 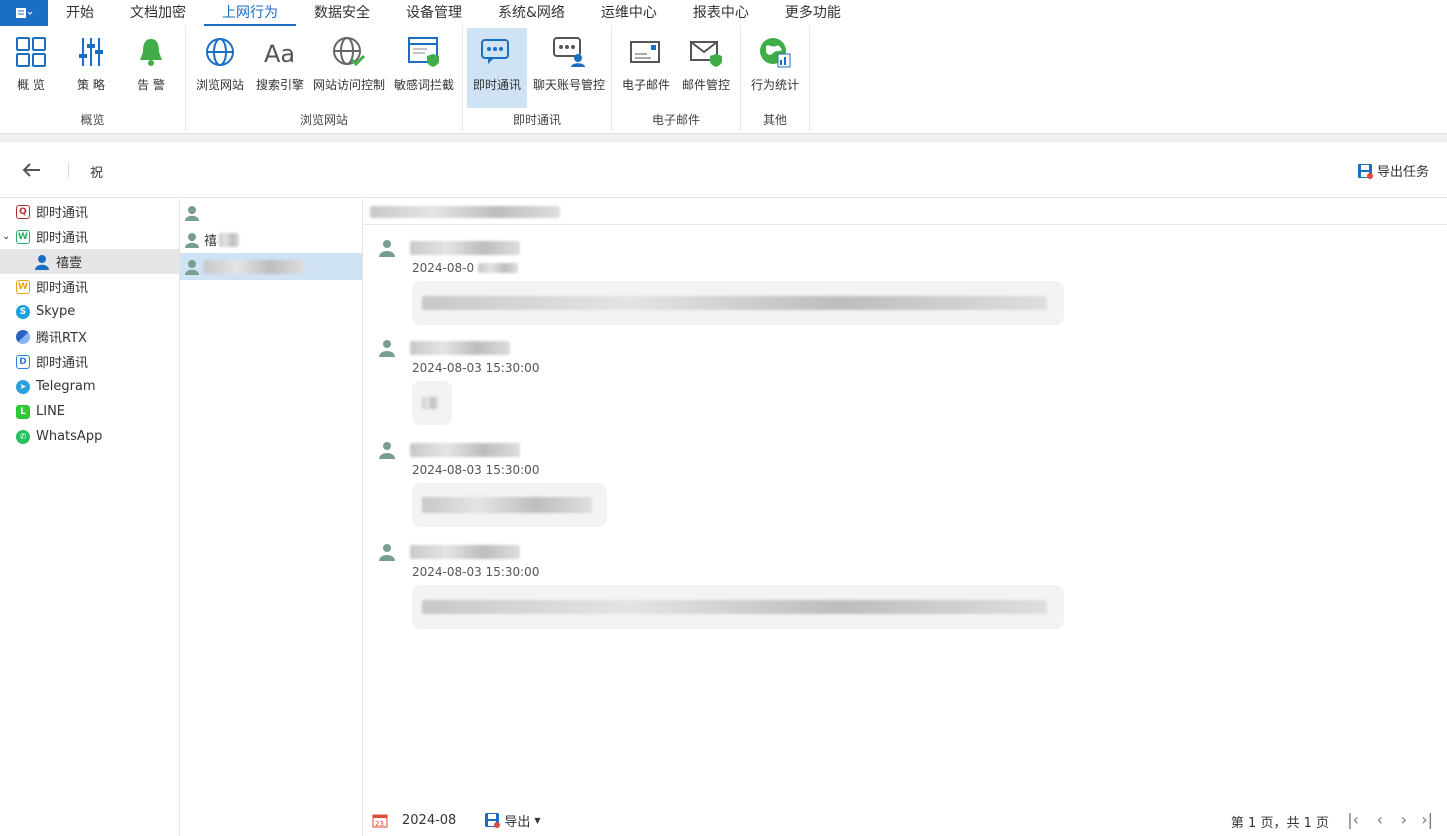 I want to click on app-menu-icon, so click(x=24, y=13).